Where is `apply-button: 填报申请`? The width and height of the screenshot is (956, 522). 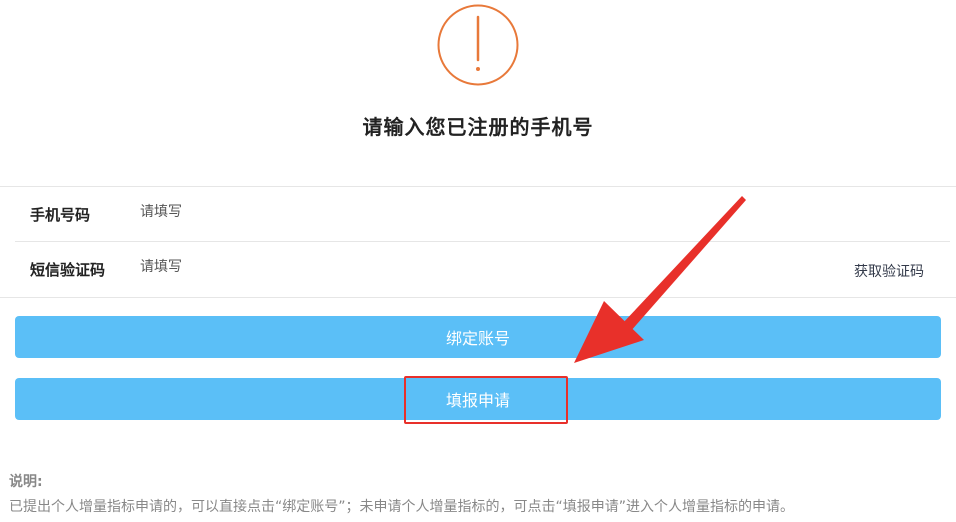 apply-button: 填报申请 is located at coordinates (478, 399).